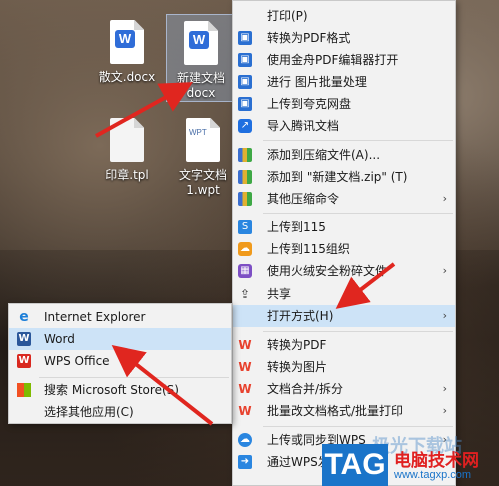 The width and height of the screenshot is (499, 486). What do you see at coordinates (245, 367) in the screenshot?
I see `wps-image-icon: W` at bounding box center [245, 367].